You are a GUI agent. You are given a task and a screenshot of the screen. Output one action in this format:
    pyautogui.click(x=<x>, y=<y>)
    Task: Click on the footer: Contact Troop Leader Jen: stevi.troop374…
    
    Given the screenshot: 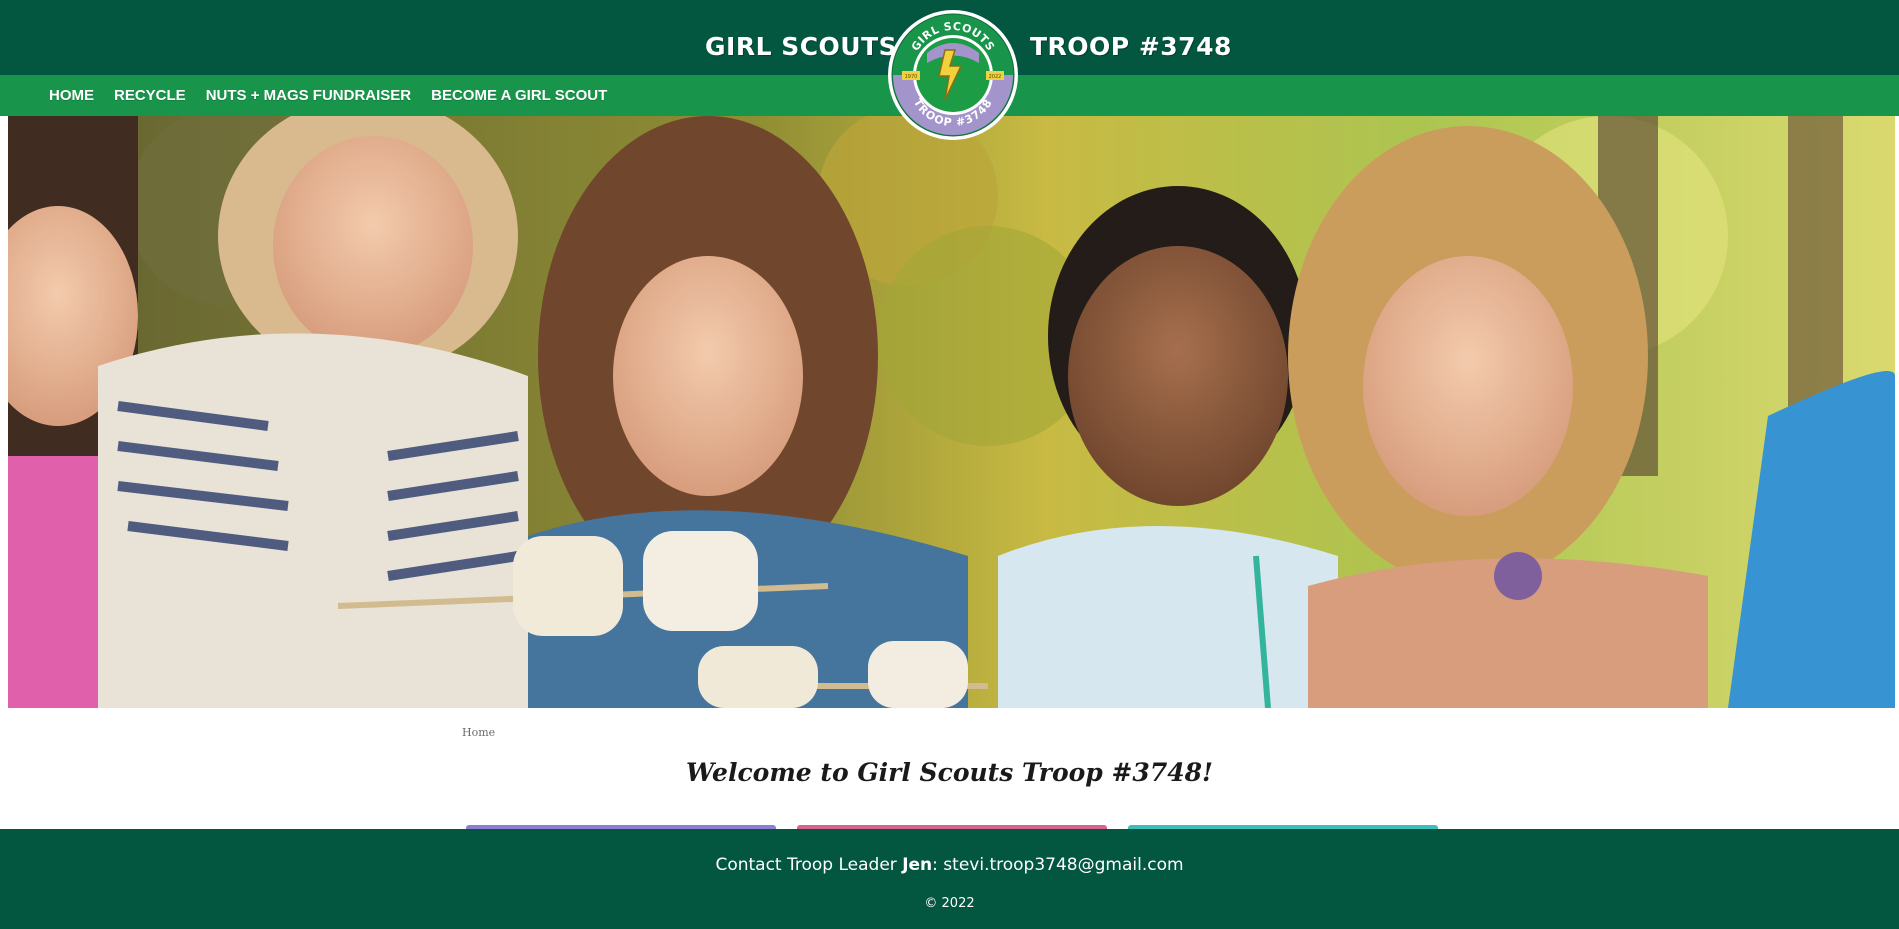 What is the action you would take?
    pyautogui.click(x=949, y=879)
    